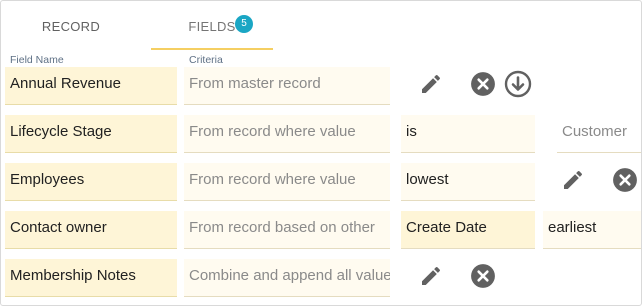 Image resolution: width=642 pixels, height=306 pixels. Describe the element at coordinates (206, 60) in the screenshot. I see `criteria-column-header: Criteria` at that location.